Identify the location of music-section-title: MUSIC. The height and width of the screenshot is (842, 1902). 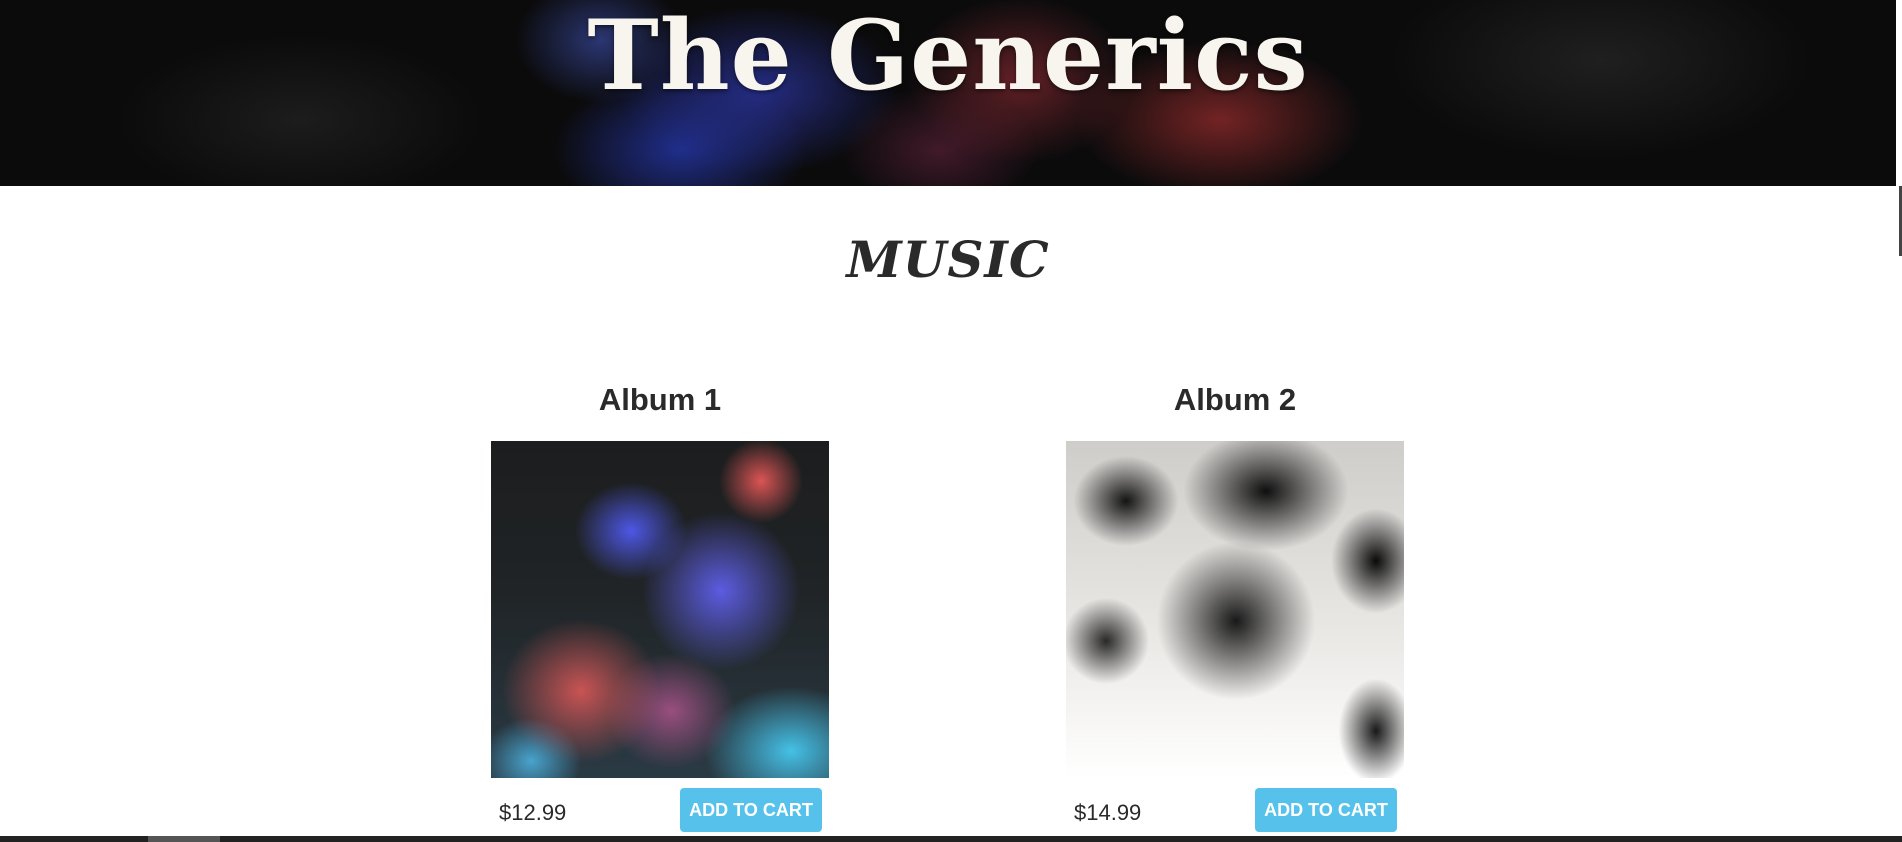
(948, 259).